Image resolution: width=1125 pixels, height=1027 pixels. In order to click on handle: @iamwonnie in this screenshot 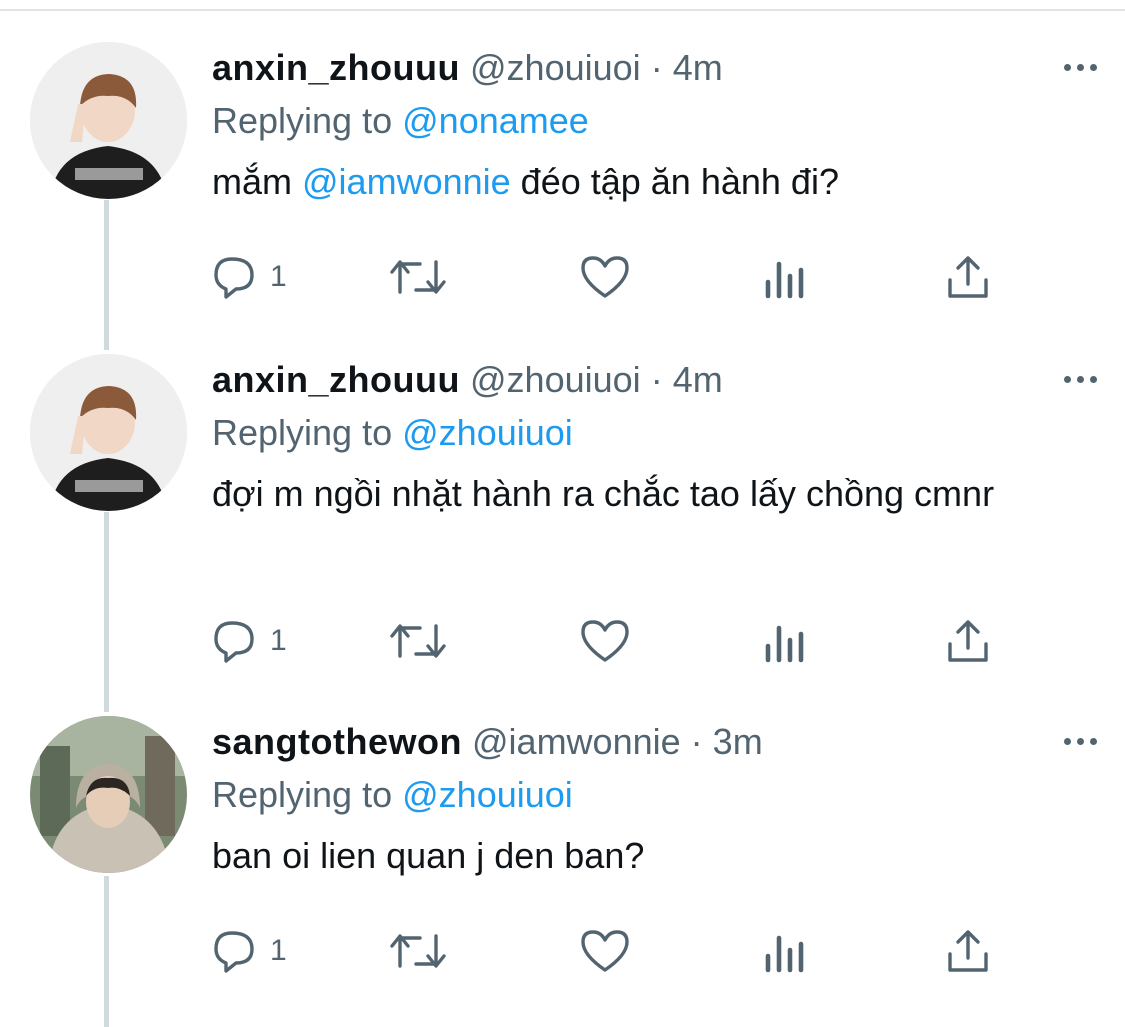, I will do `click(576, 741)`.